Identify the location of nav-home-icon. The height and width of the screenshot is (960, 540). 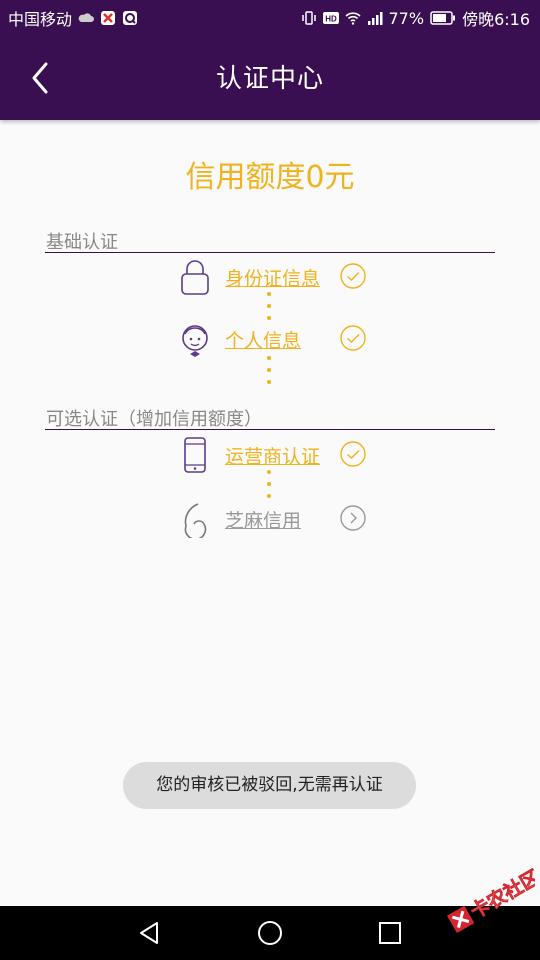
(270, 933).